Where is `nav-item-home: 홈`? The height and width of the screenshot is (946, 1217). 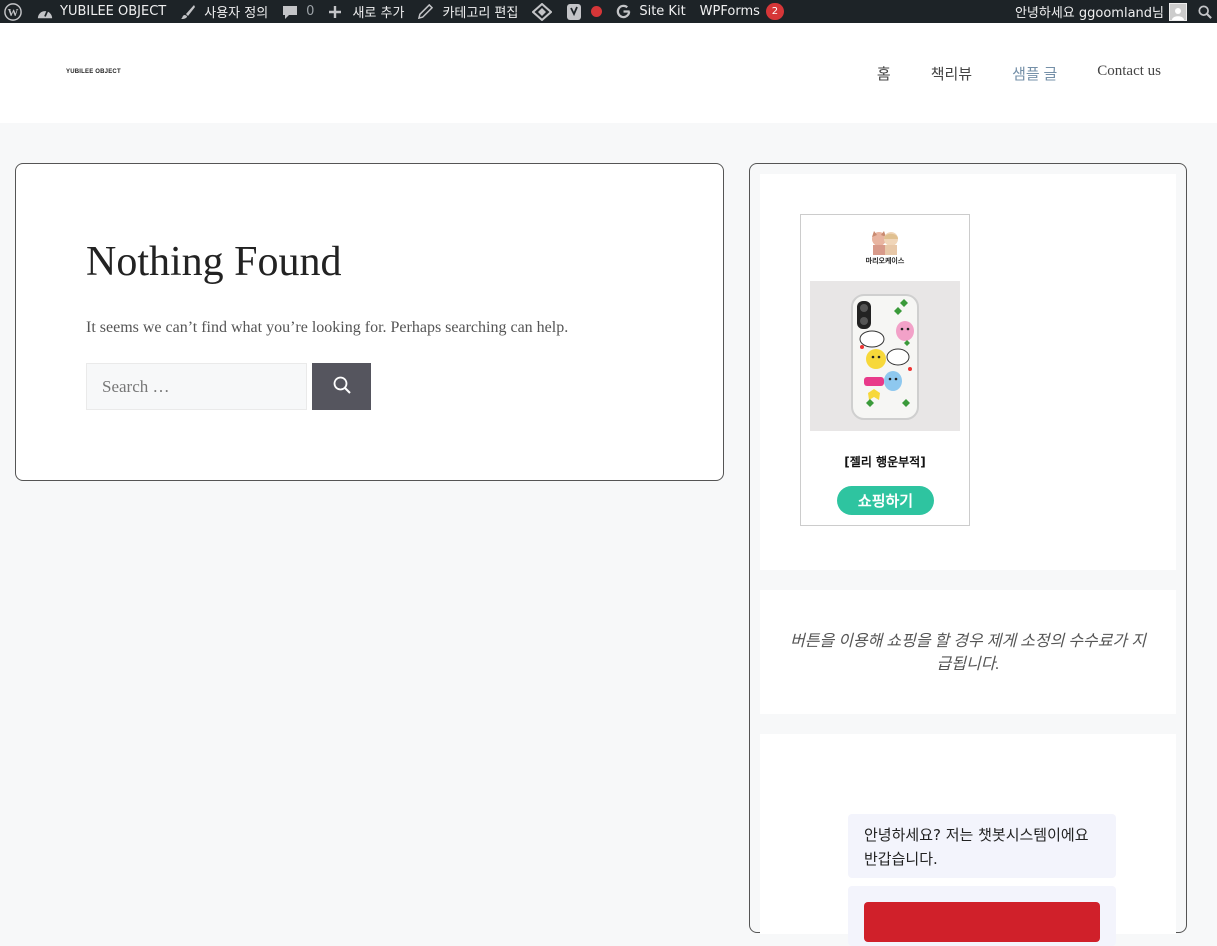
nav-item-home: 홈 is located at coordinates (884, 73).